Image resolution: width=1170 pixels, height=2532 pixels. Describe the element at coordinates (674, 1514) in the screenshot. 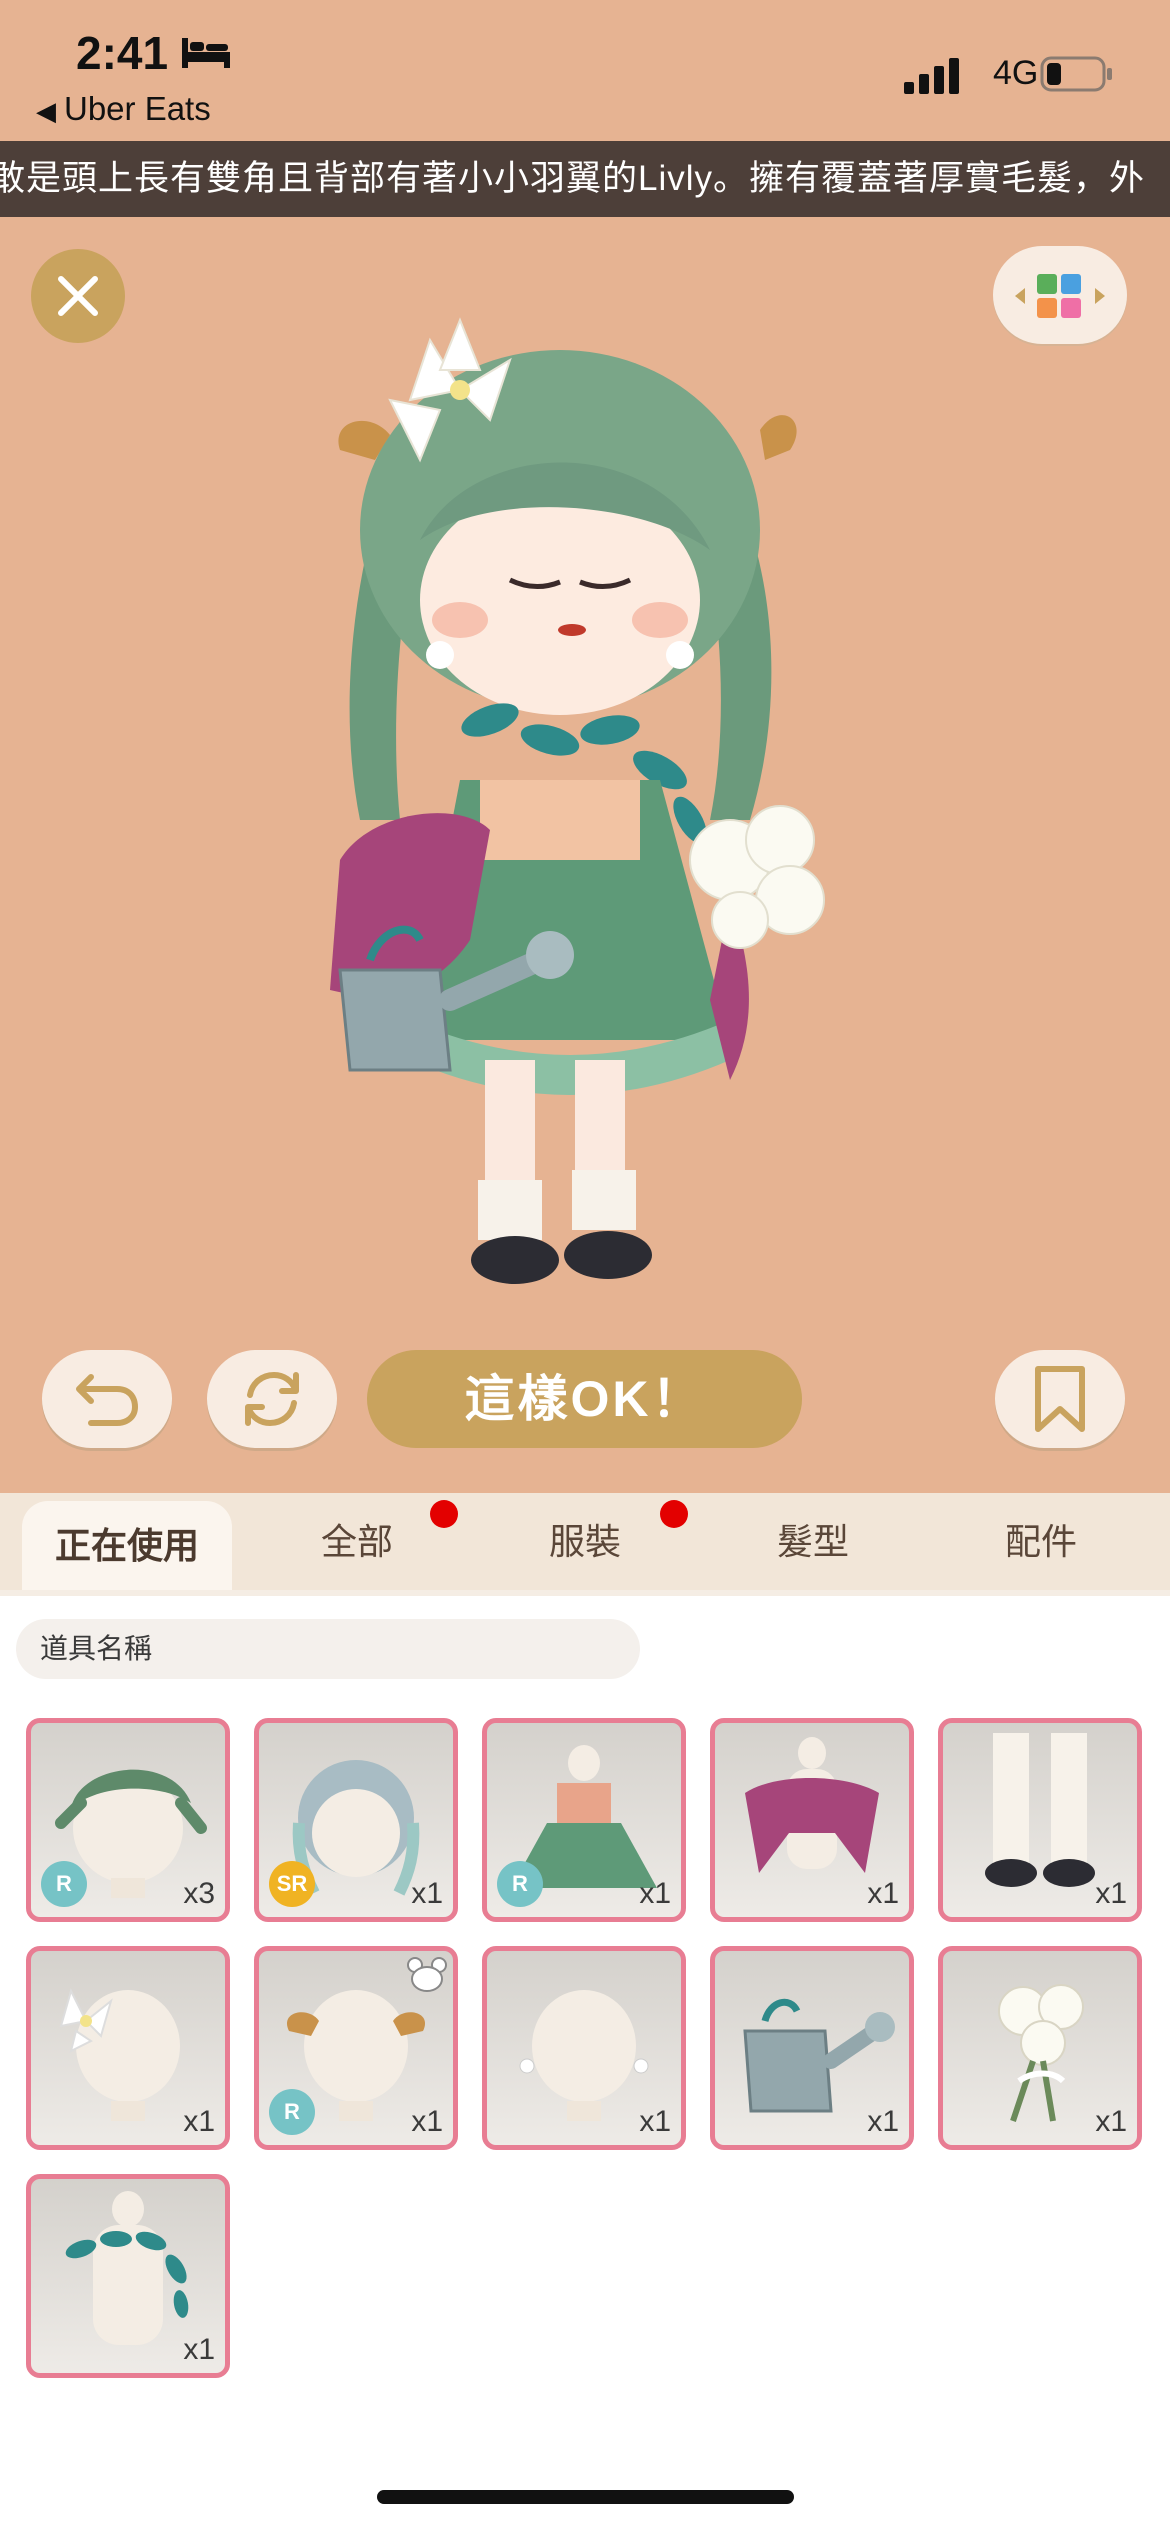

I see `tab-clothing-badge` at that location.